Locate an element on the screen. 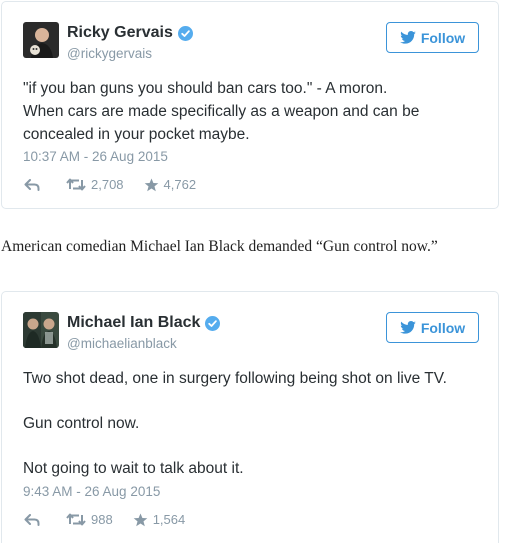 The width and height of the screenshot is (512, 543). avatar-ricky-gervais is located at coordinates (41, 40).